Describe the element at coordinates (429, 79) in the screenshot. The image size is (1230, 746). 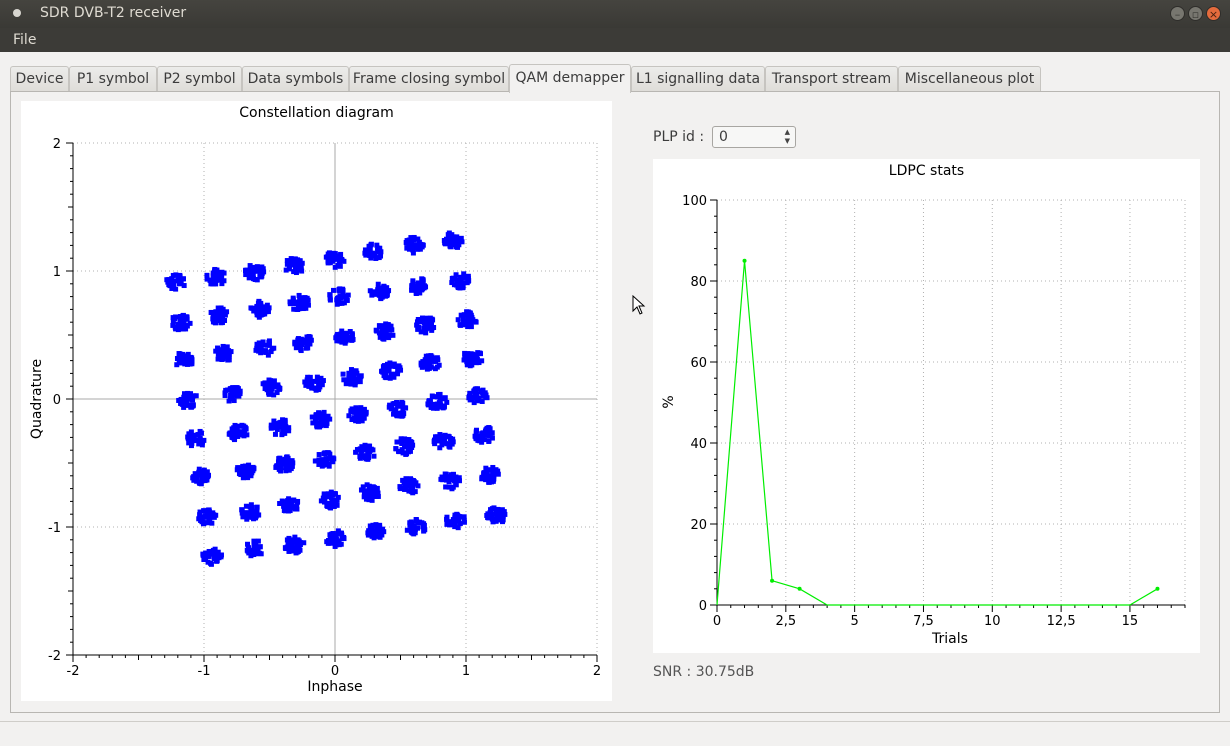
I see `tab-frame-closing-symbol: Frame closing symbol` at that location.